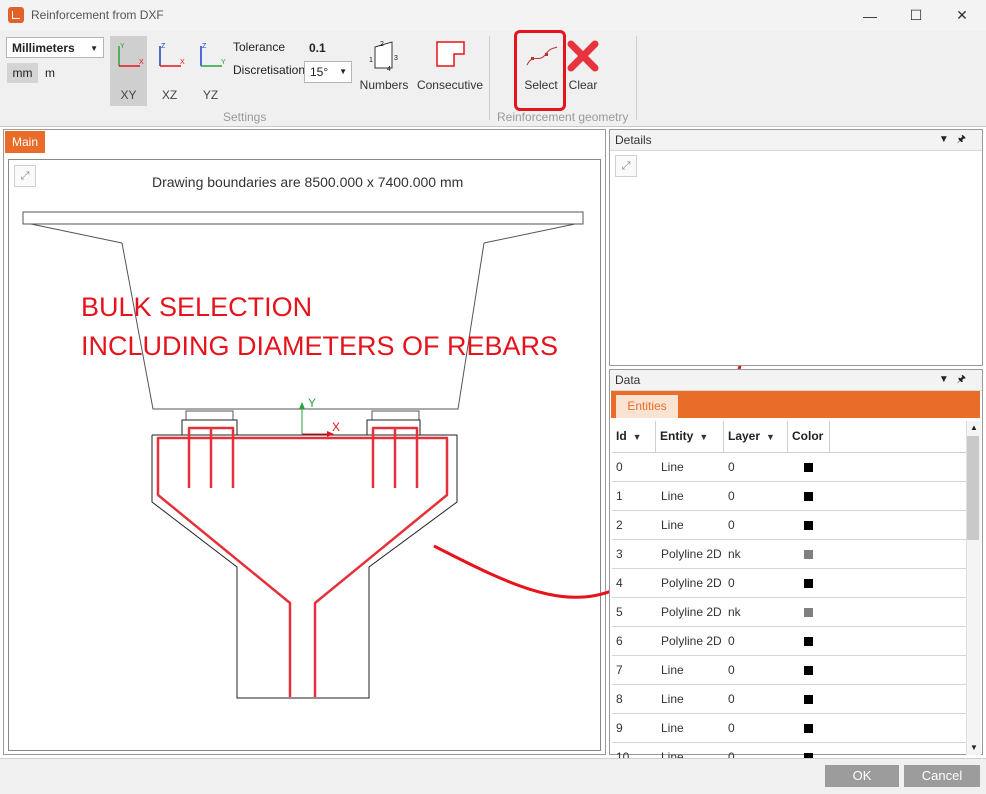  I want to click on pier-outline, so click(304, 559).